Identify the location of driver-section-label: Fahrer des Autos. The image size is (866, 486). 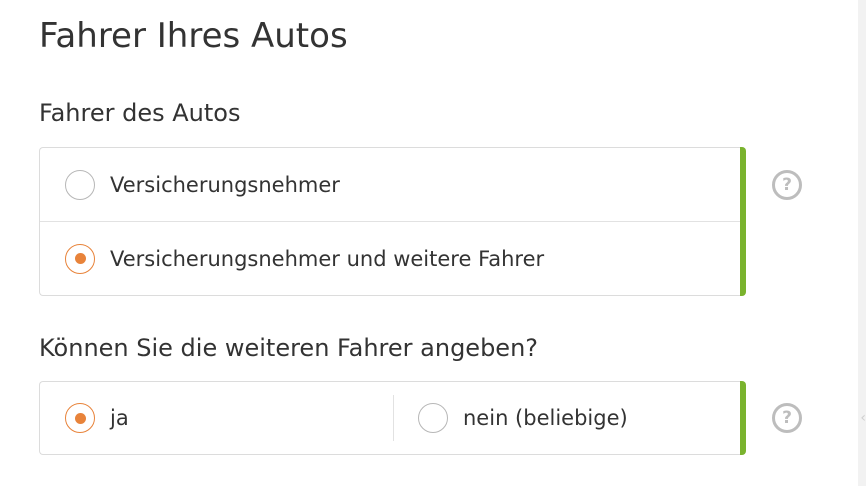
(140, 113).